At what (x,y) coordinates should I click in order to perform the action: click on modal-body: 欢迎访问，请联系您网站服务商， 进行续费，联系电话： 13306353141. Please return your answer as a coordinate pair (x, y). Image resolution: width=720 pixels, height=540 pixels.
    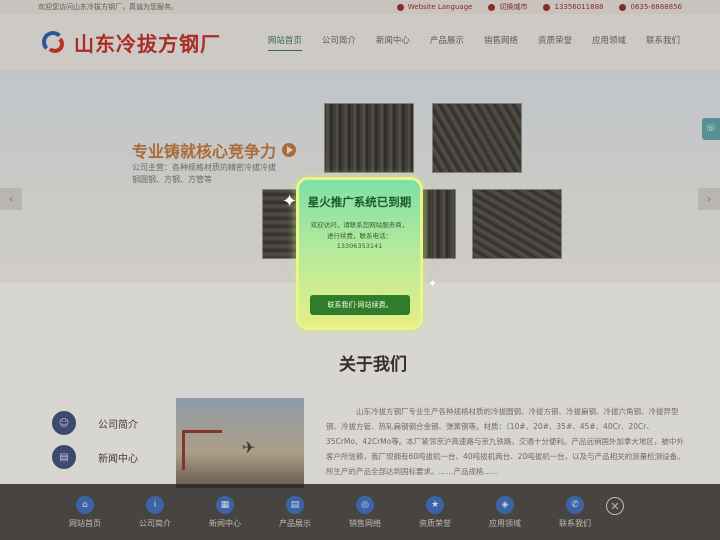
    Looking at the image, I should click on (359, 236).